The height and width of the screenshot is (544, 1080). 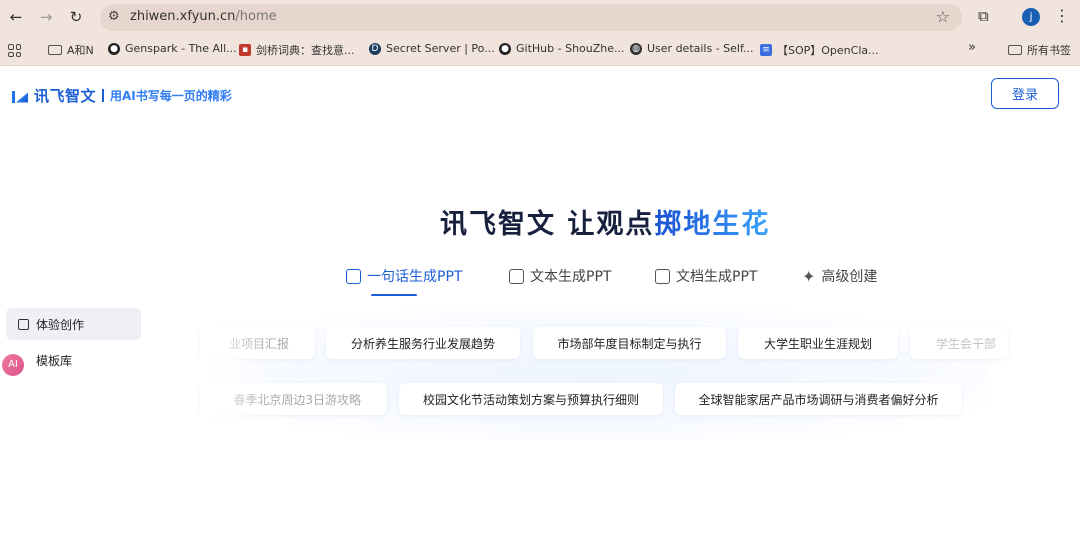 I want to click on tab-label: 文本生成PPT, so click(x=571, y=277).